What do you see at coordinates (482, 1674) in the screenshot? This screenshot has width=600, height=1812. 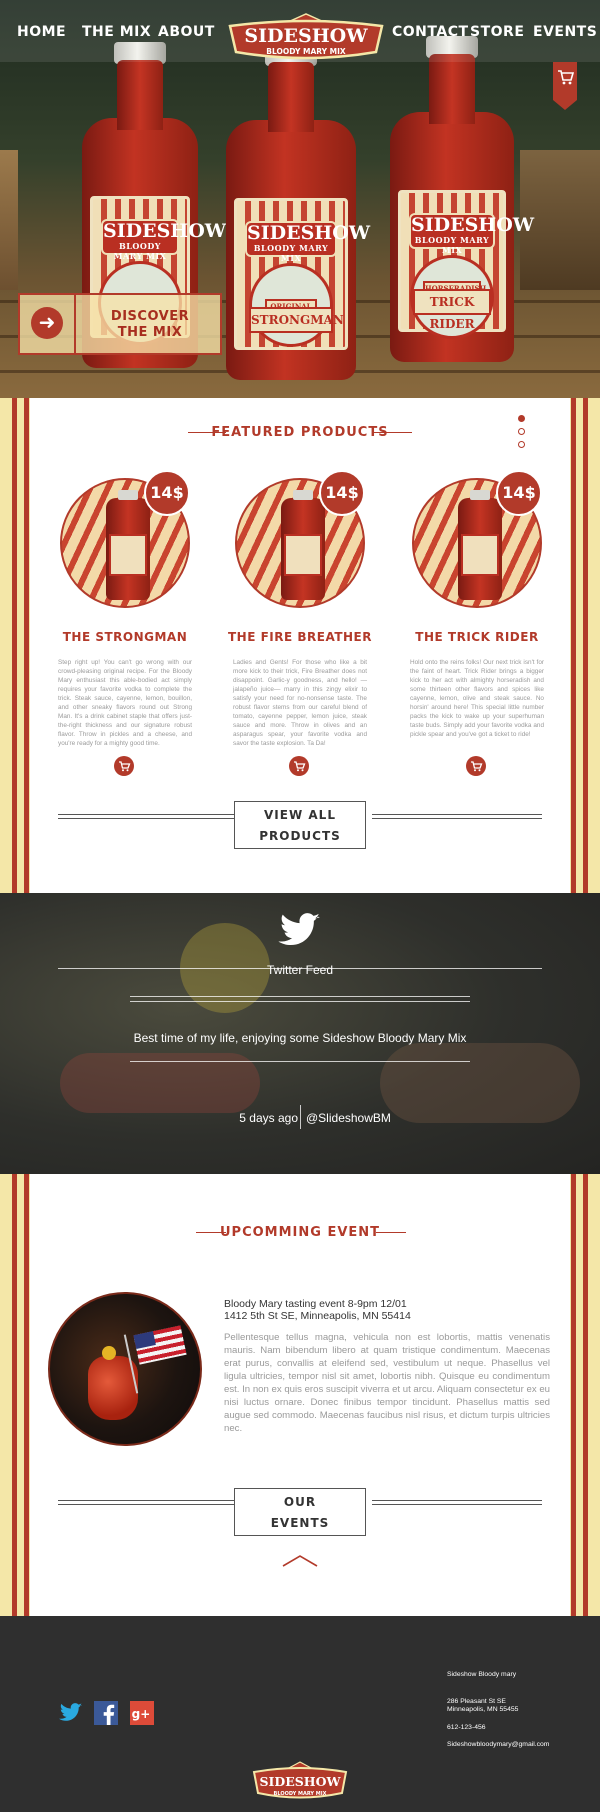 I see `footer-company: Sideshow Bloody mary` at bounding box center [482, 1674].